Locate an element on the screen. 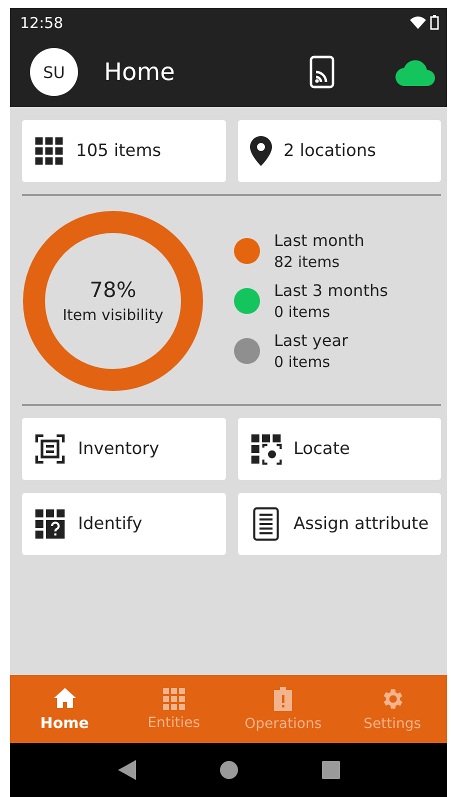 The width and height of the screenshot is (451, 797). grid-target-icon is located at coordinates (266, 449).